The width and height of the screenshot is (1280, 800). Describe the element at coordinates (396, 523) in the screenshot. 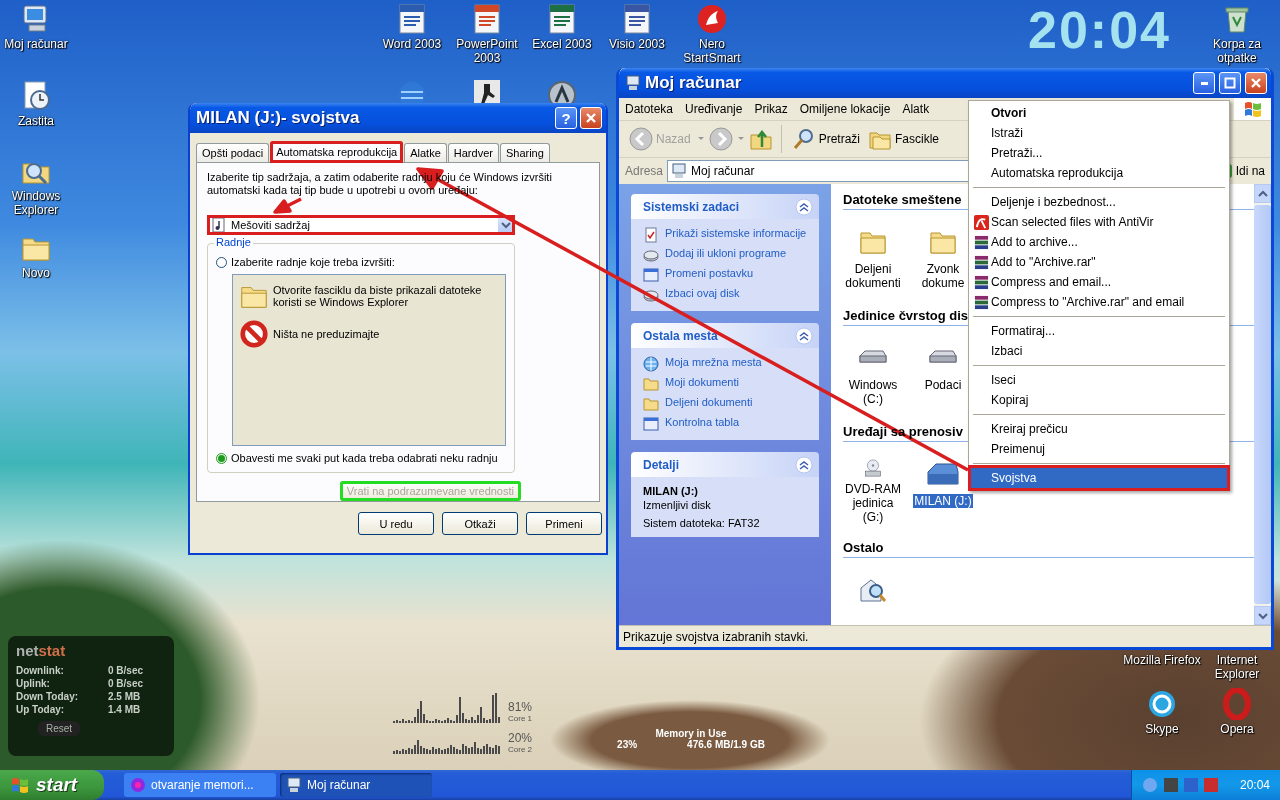

I see `dialog-button: U redu` at that location.